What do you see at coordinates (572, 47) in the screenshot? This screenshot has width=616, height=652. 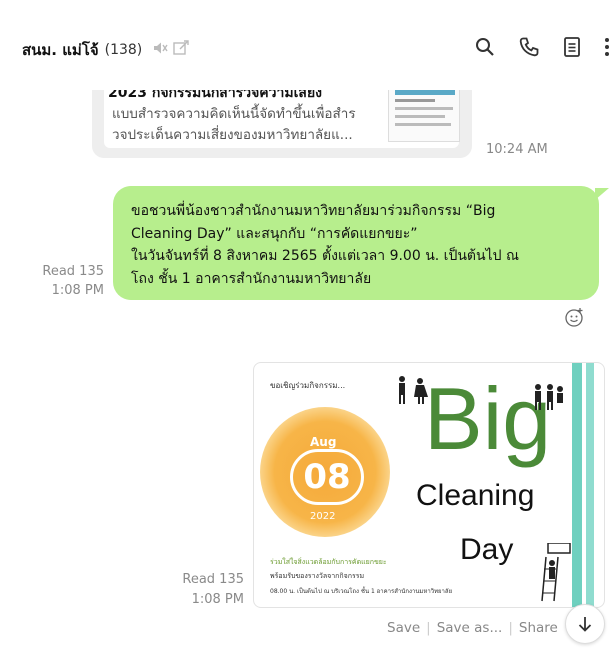 I see `list-icon` at bounding box center [572, 47].